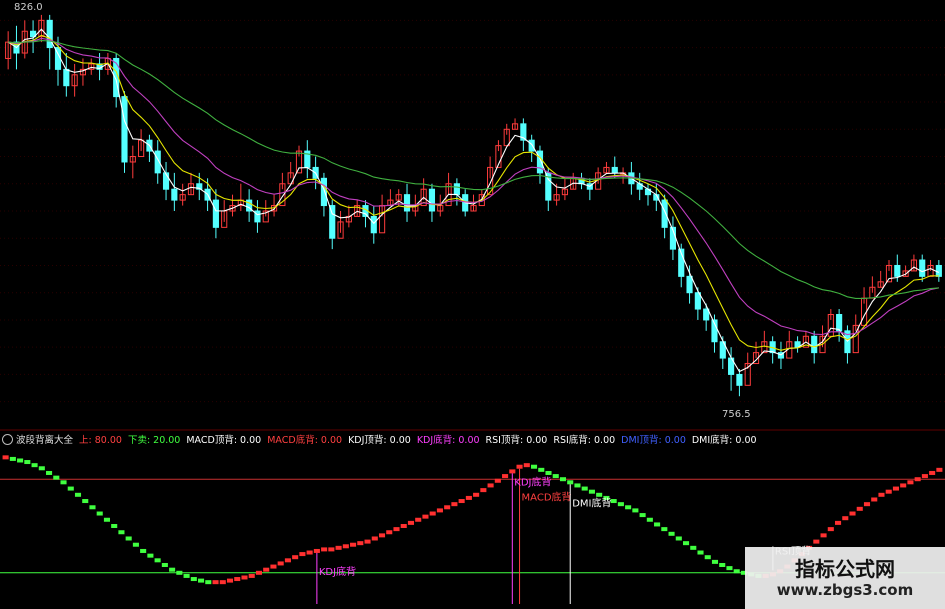 Image resolution: width=945 pixels, height=609 pixels. I want to click on indicator-value-item: DMI底背: 0.00, so click(724, 440).